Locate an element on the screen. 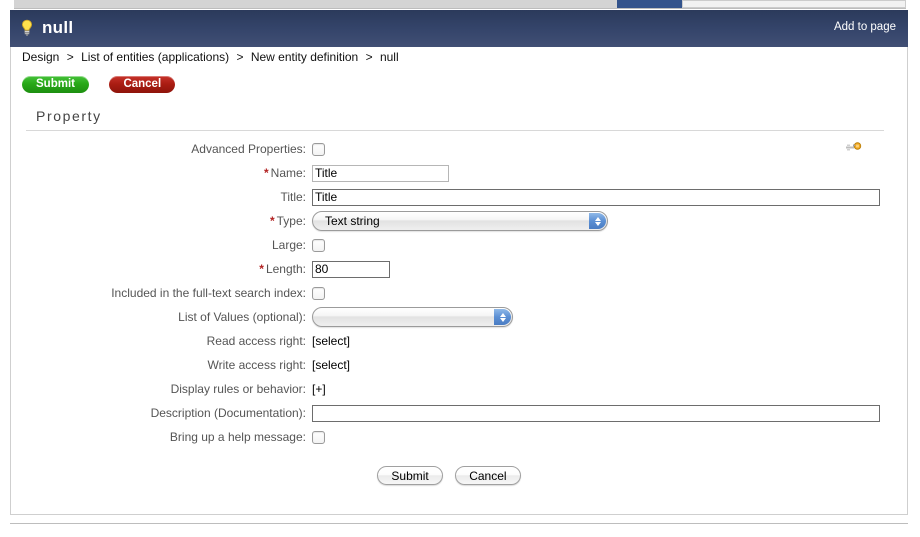 The width and height of the screenshot is (920, 537). label-description: Description (Documentation): is located at coordinates (228, 413).